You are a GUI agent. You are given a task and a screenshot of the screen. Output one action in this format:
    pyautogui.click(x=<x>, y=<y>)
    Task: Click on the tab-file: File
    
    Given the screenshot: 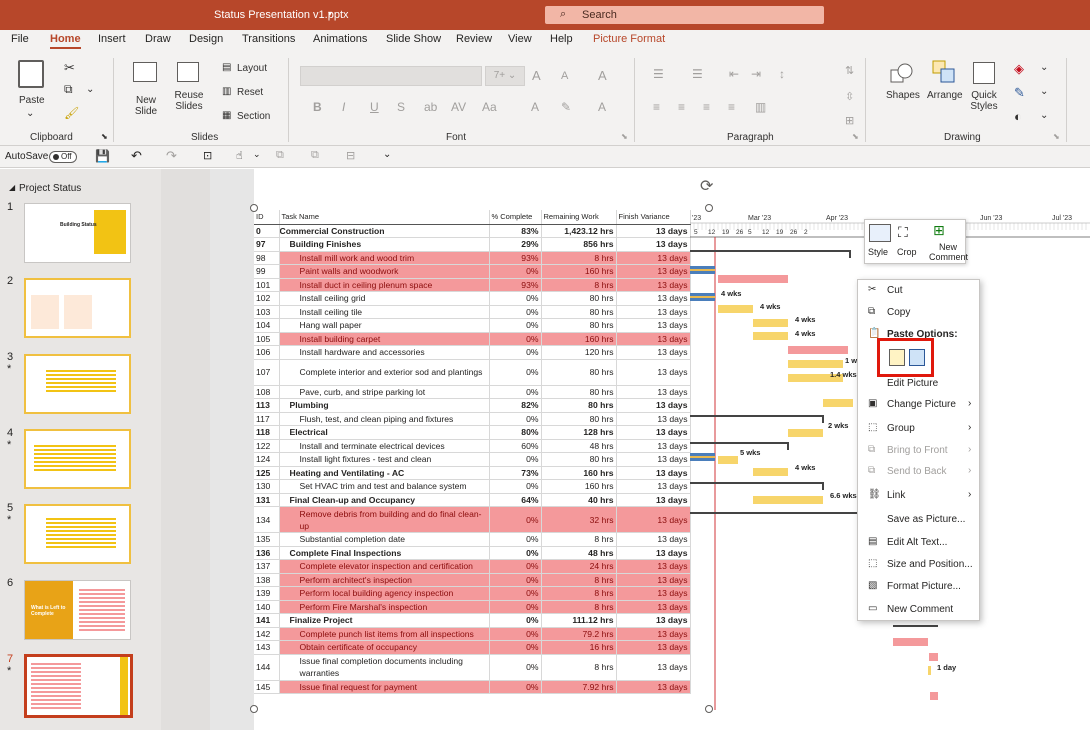 What is the action you would take?
    pyautogui.click(x=20, y=39)
    